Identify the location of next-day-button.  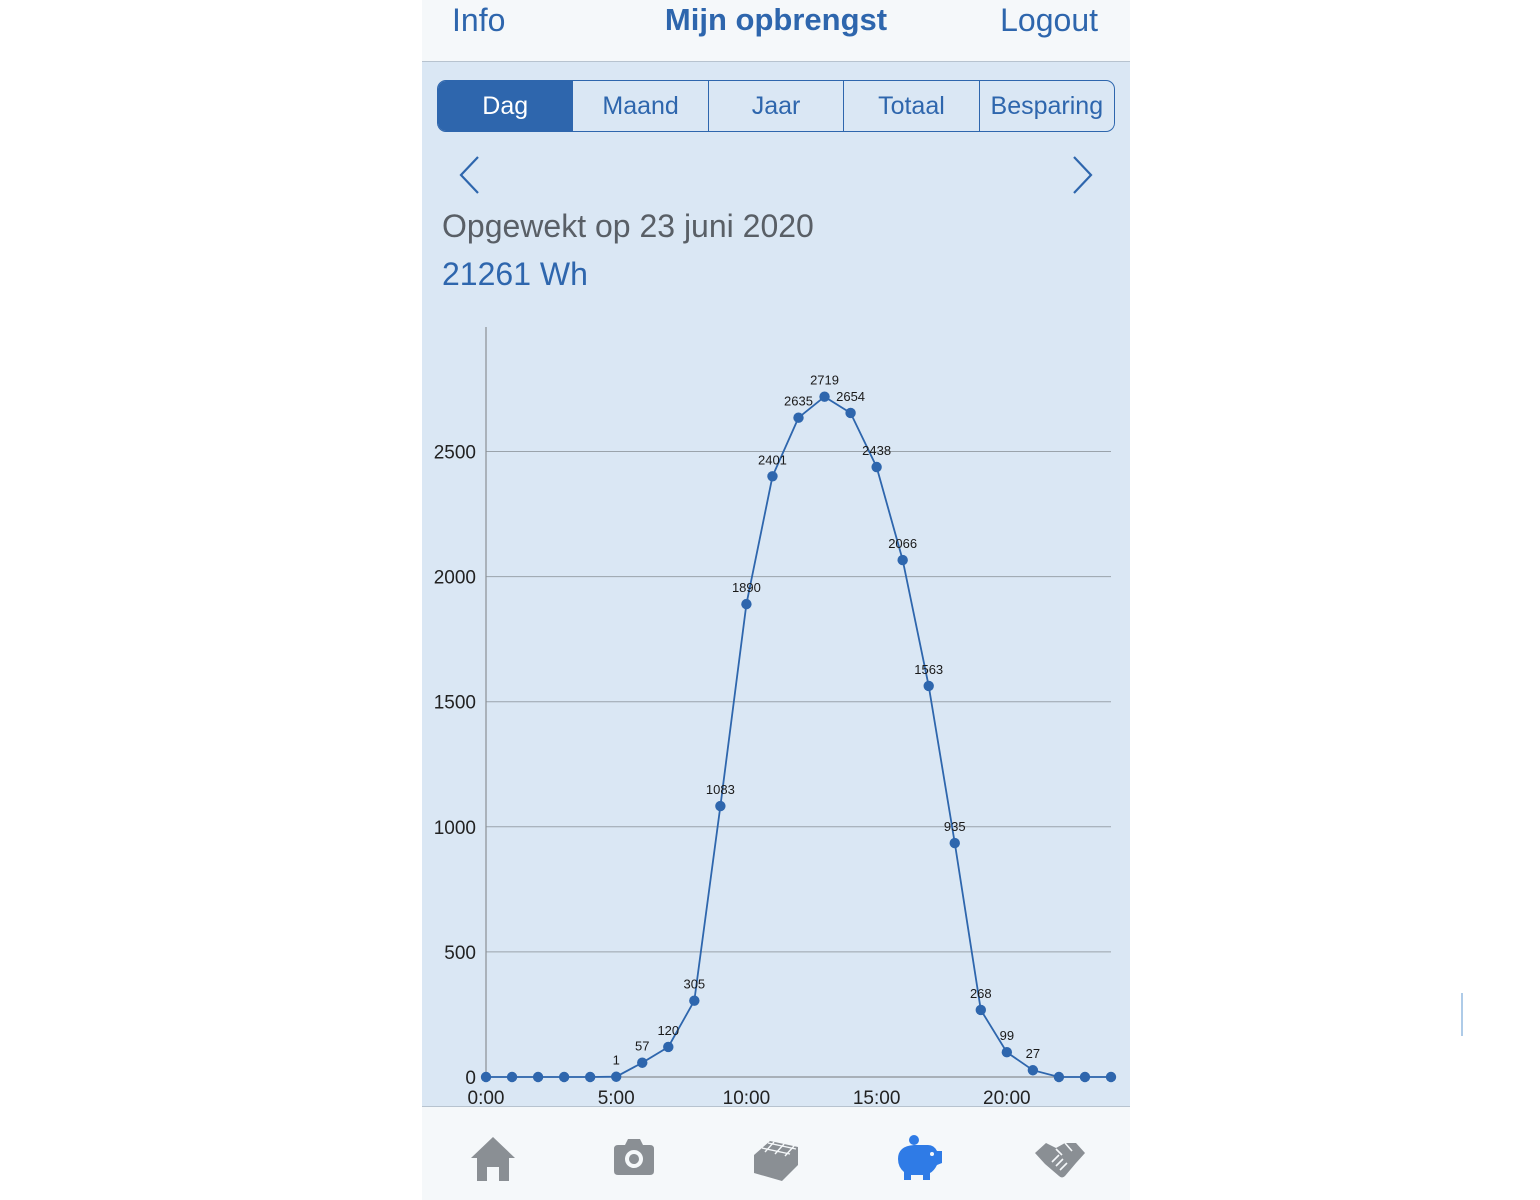
(1082, 175).